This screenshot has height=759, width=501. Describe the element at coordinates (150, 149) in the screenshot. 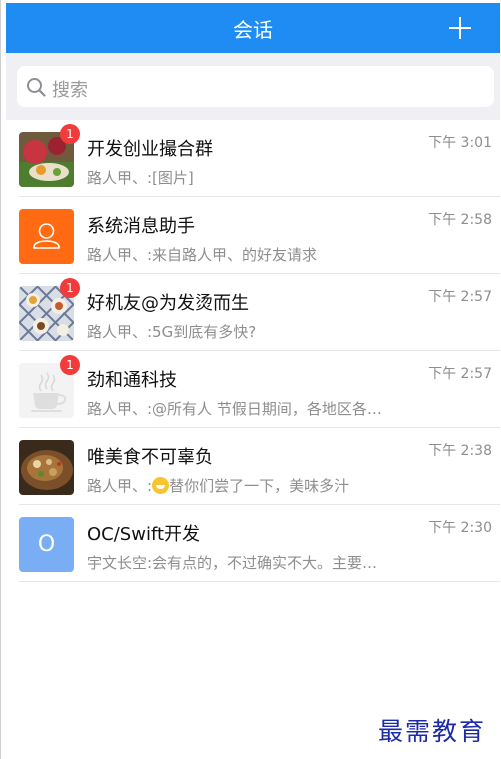

I see `conversation-title: 开发创业撮合群` at that location.